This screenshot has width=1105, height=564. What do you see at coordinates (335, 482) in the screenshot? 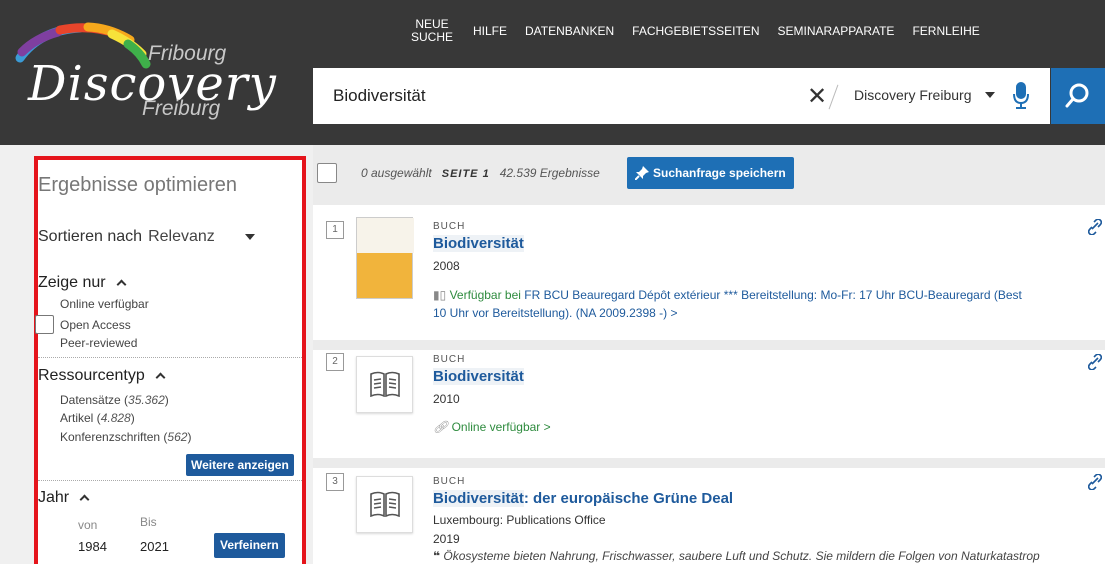
I see `result-number: 3` at bounding box center [335, 482].